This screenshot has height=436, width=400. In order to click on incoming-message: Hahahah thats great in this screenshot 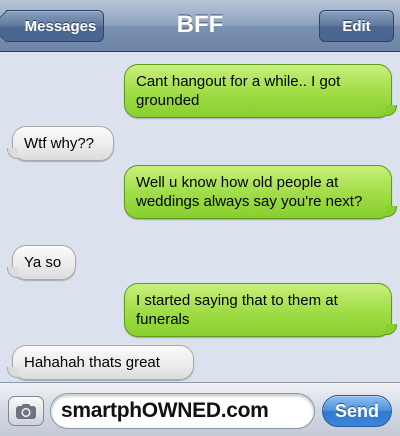, I will do `click(100, 362)`.